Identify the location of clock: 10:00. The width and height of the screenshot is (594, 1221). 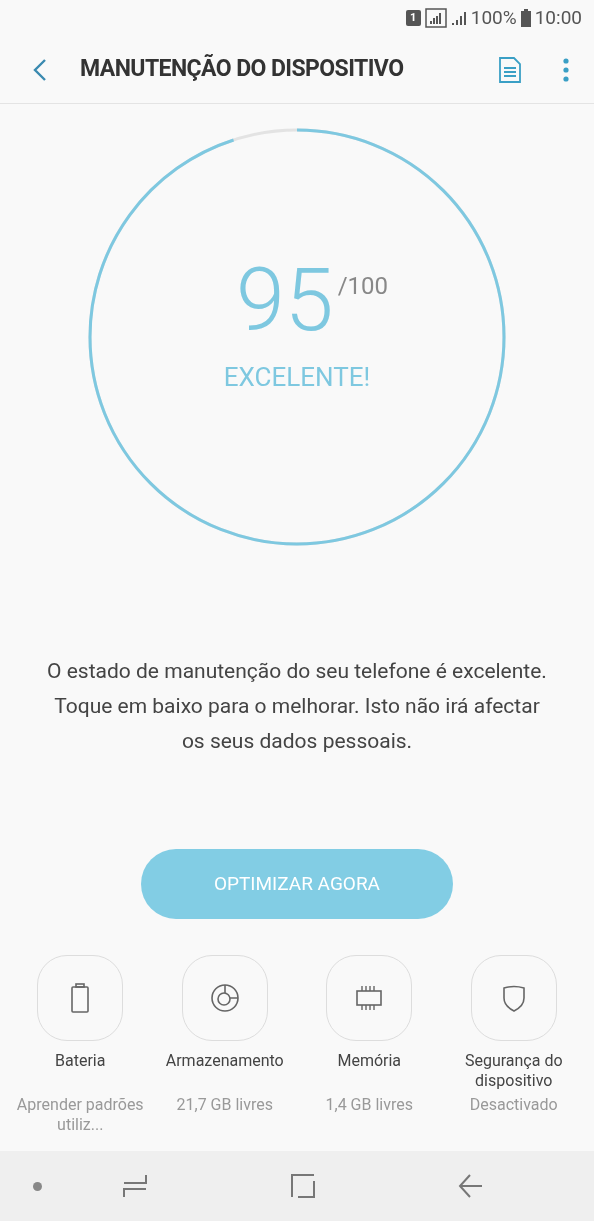
(558, 17).